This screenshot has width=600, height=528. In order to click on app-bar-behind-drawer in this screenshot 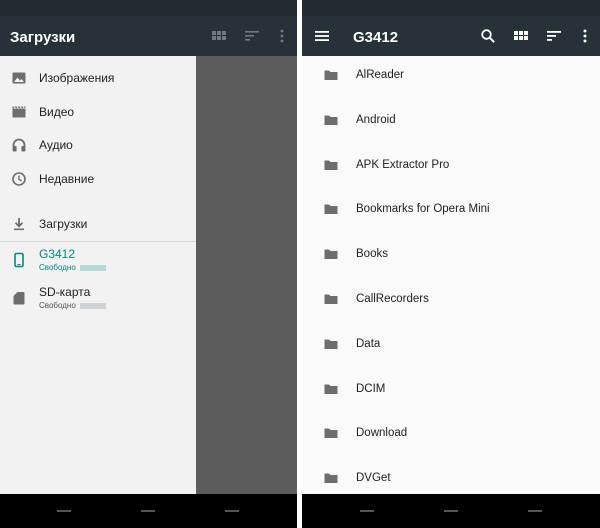, I will do `click(246, 36)`.